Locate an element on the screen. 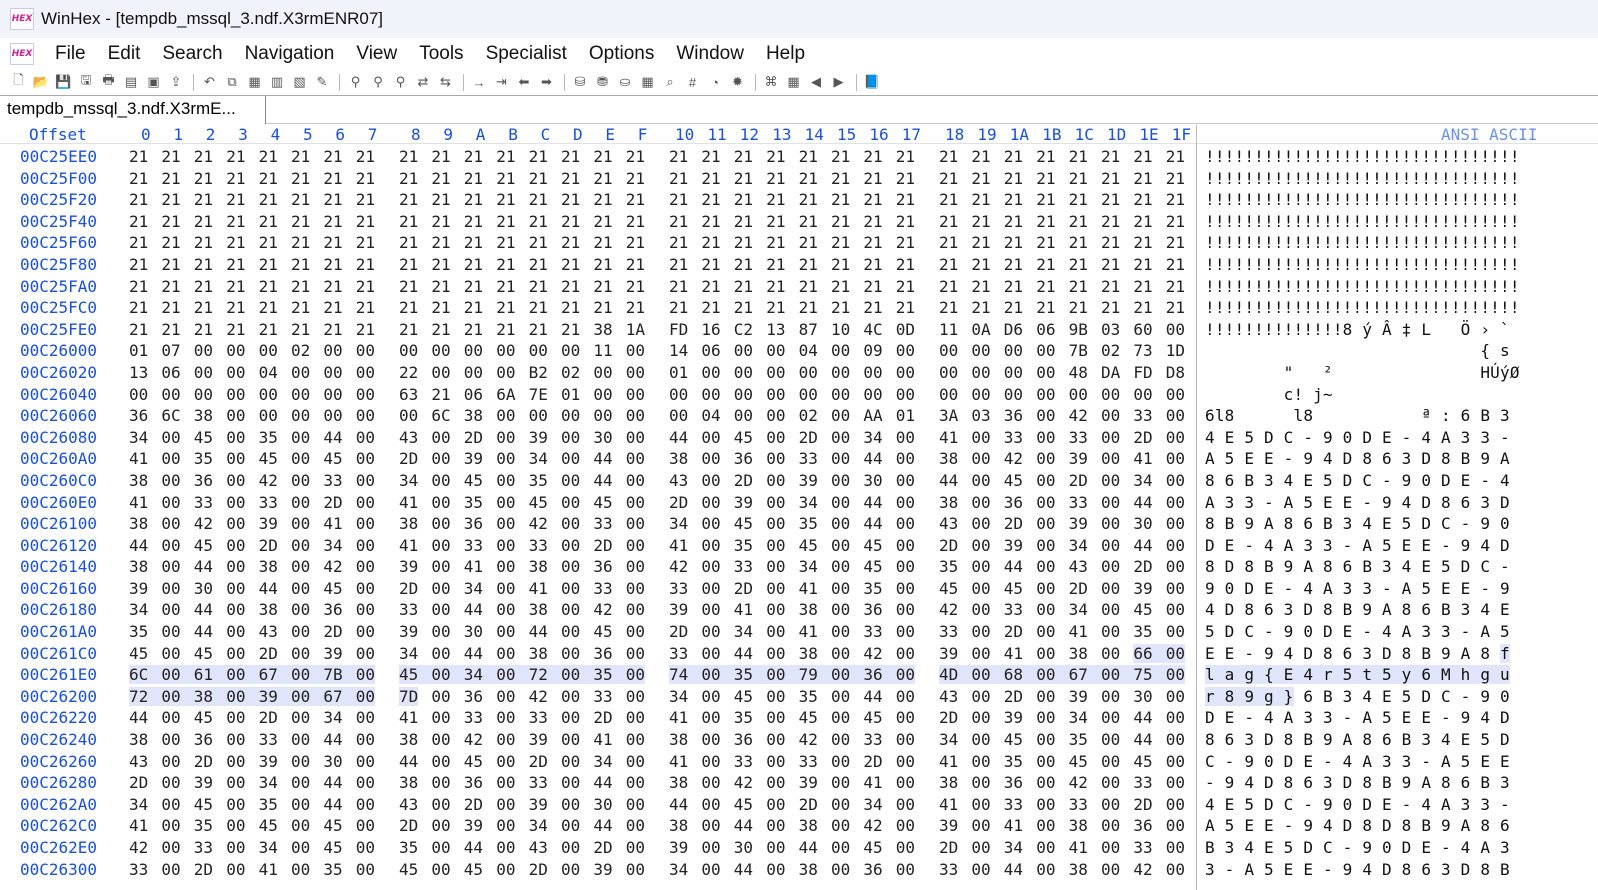  hex-byte: 35 is located at coordinates (750, 675).